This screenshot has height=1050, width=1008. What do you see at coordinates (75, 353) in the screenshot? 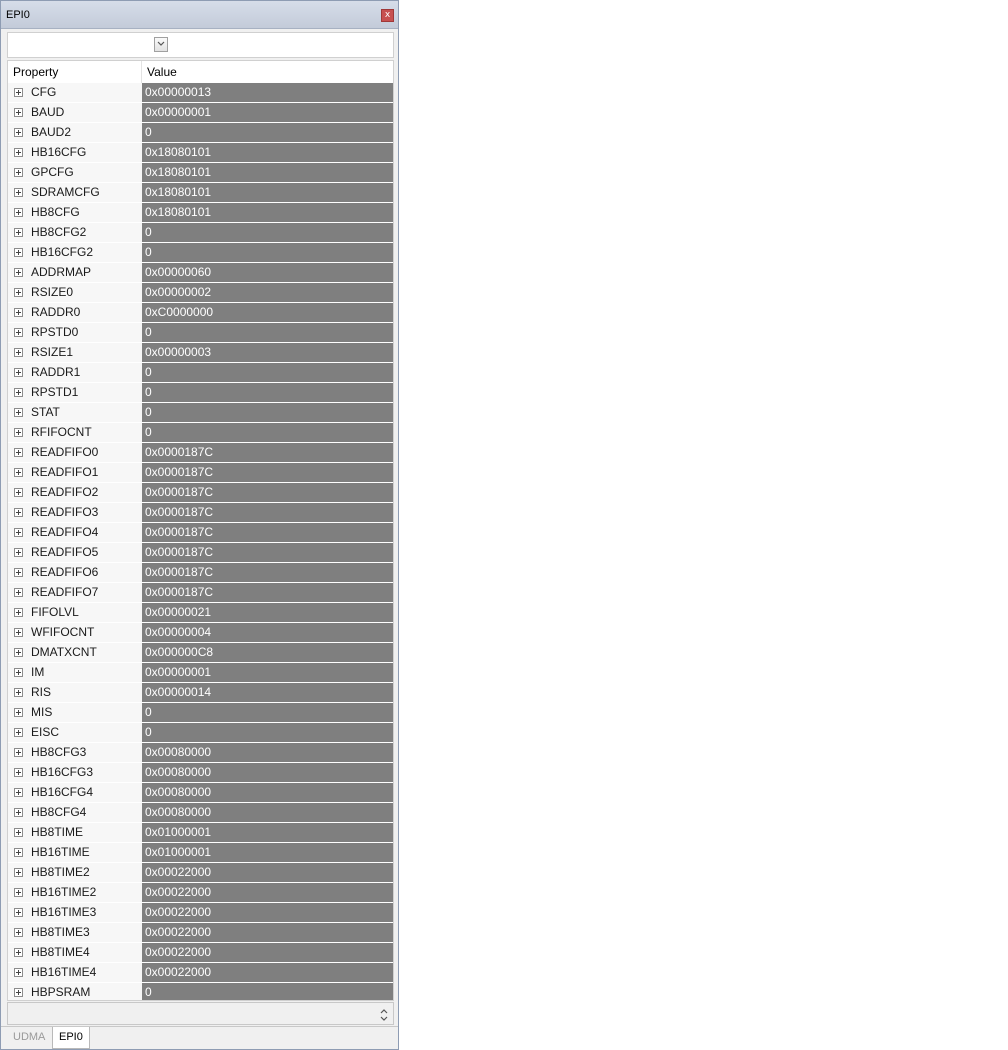
I see `property-name-cell: RSIZE1` at bounding box center [75, 353].